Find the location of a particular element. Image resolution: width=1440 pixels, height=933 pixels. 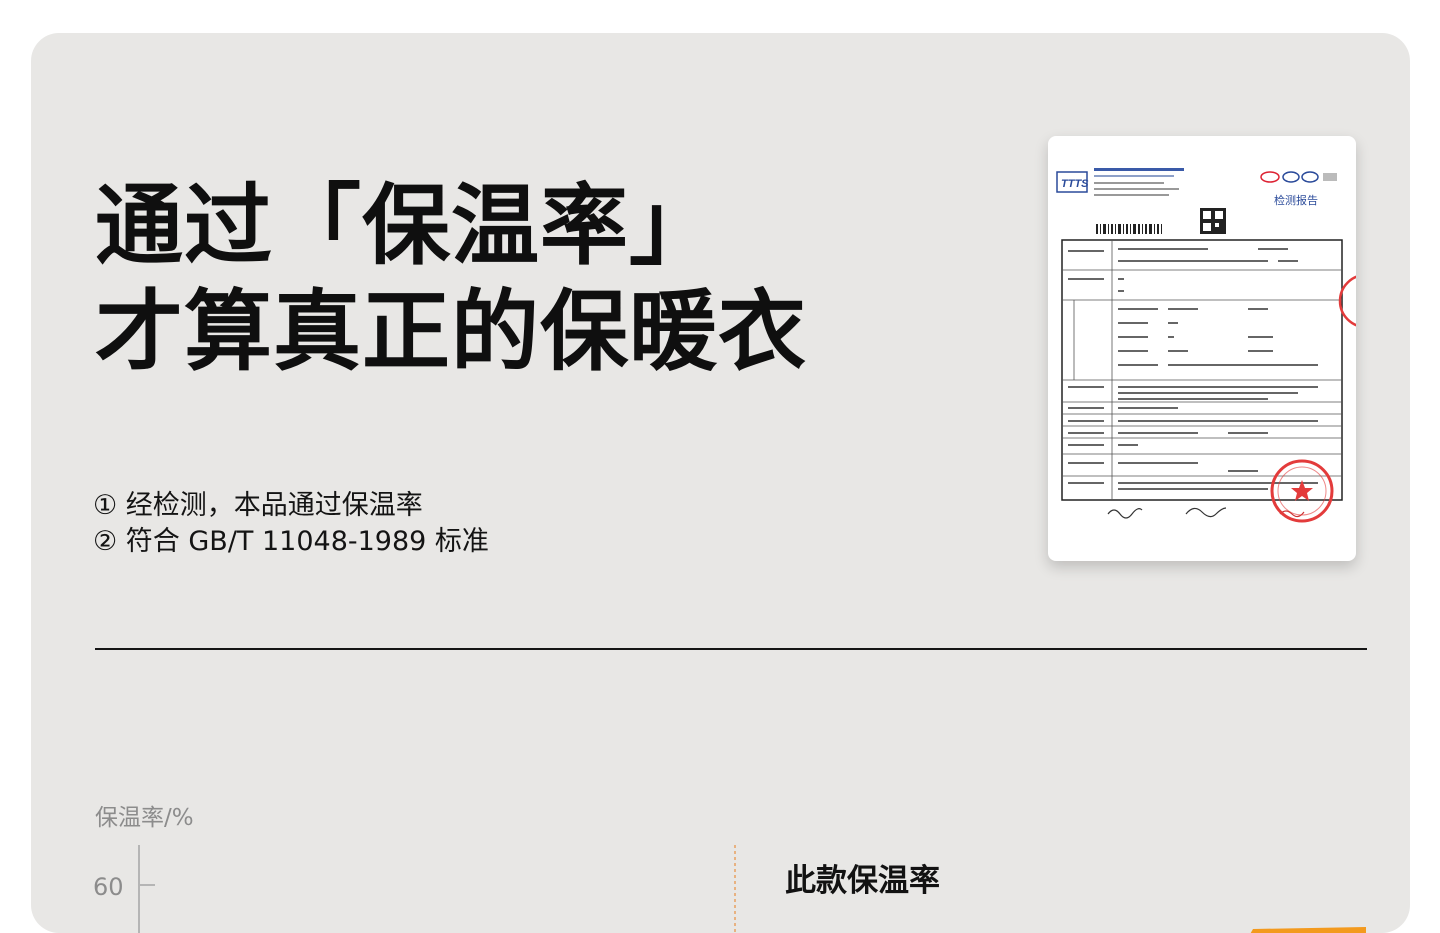

report-logo: TTTS is located at coordinates (1075, 184).